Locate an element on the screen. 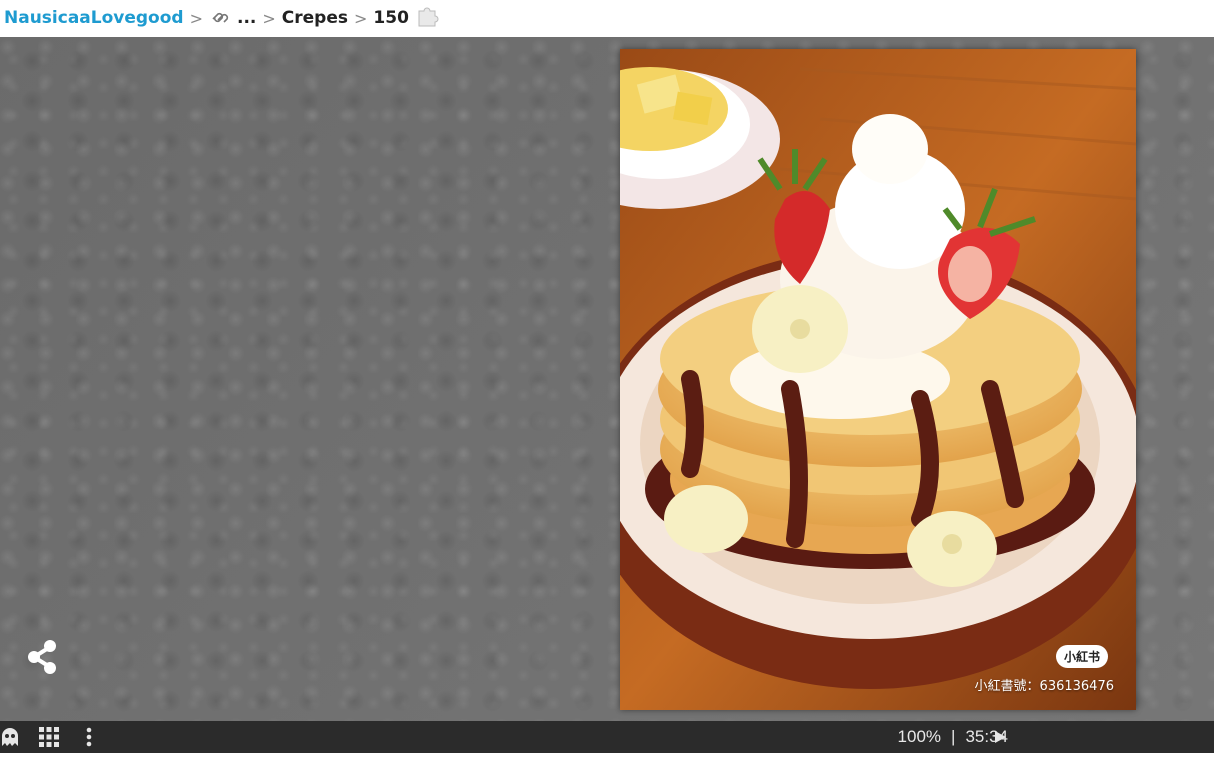  share-icon is located at coordinates (42, 657).